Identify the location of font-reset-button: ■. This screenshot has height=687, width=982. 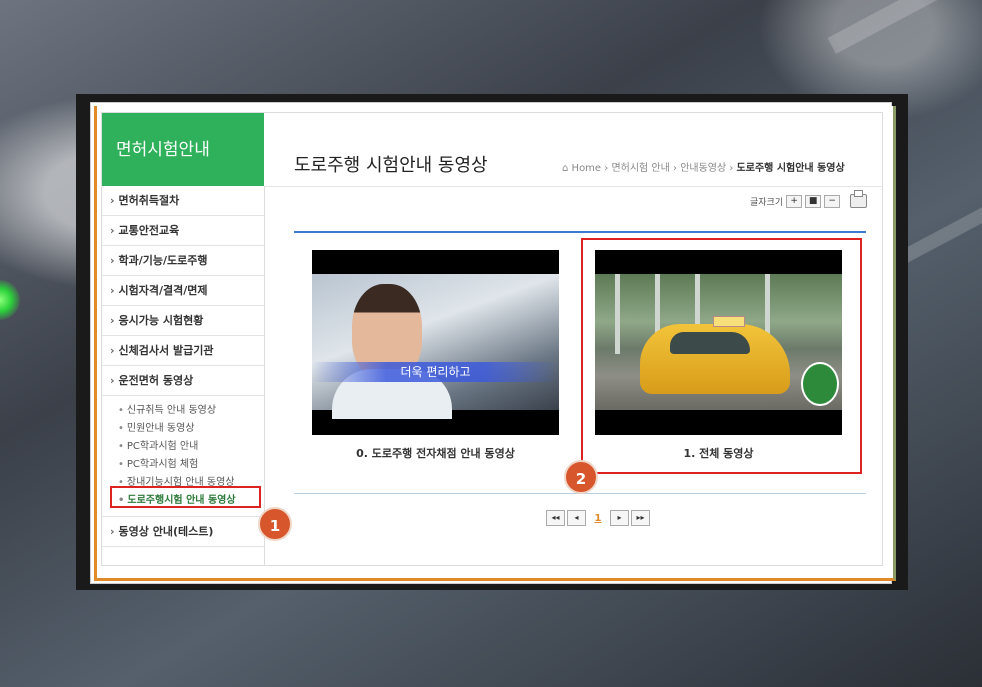
(813, 201).